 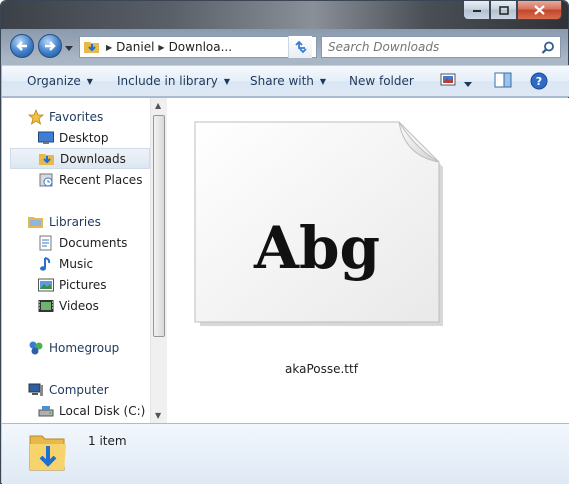 I want to click on include-in-library-menu: Include in library ▼, so click(x=173, y=81).